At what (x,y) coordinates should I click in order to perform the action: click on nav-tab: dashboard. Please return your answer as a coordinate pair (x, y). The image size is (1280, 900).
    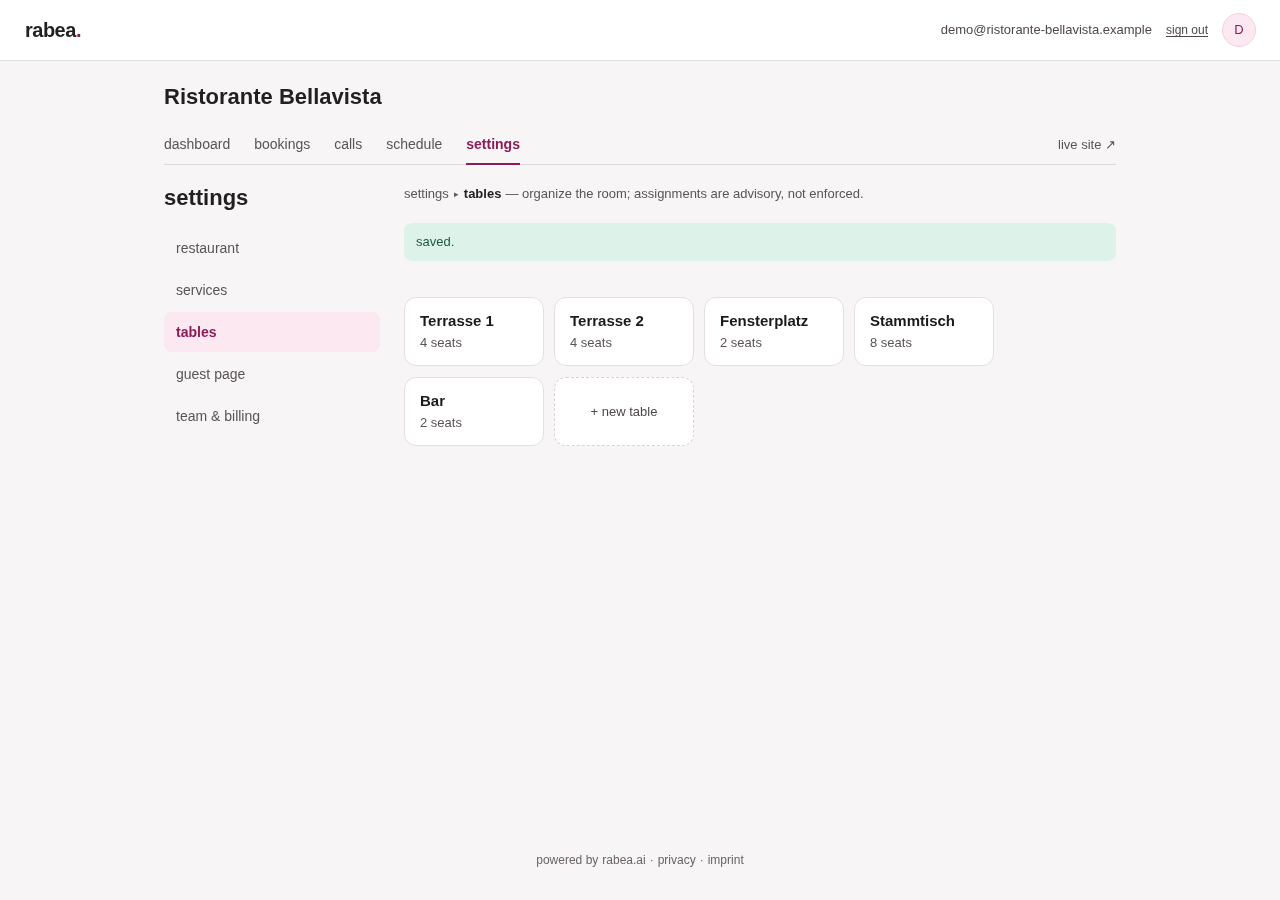
    Looking at the image, I should click on (197, 149).